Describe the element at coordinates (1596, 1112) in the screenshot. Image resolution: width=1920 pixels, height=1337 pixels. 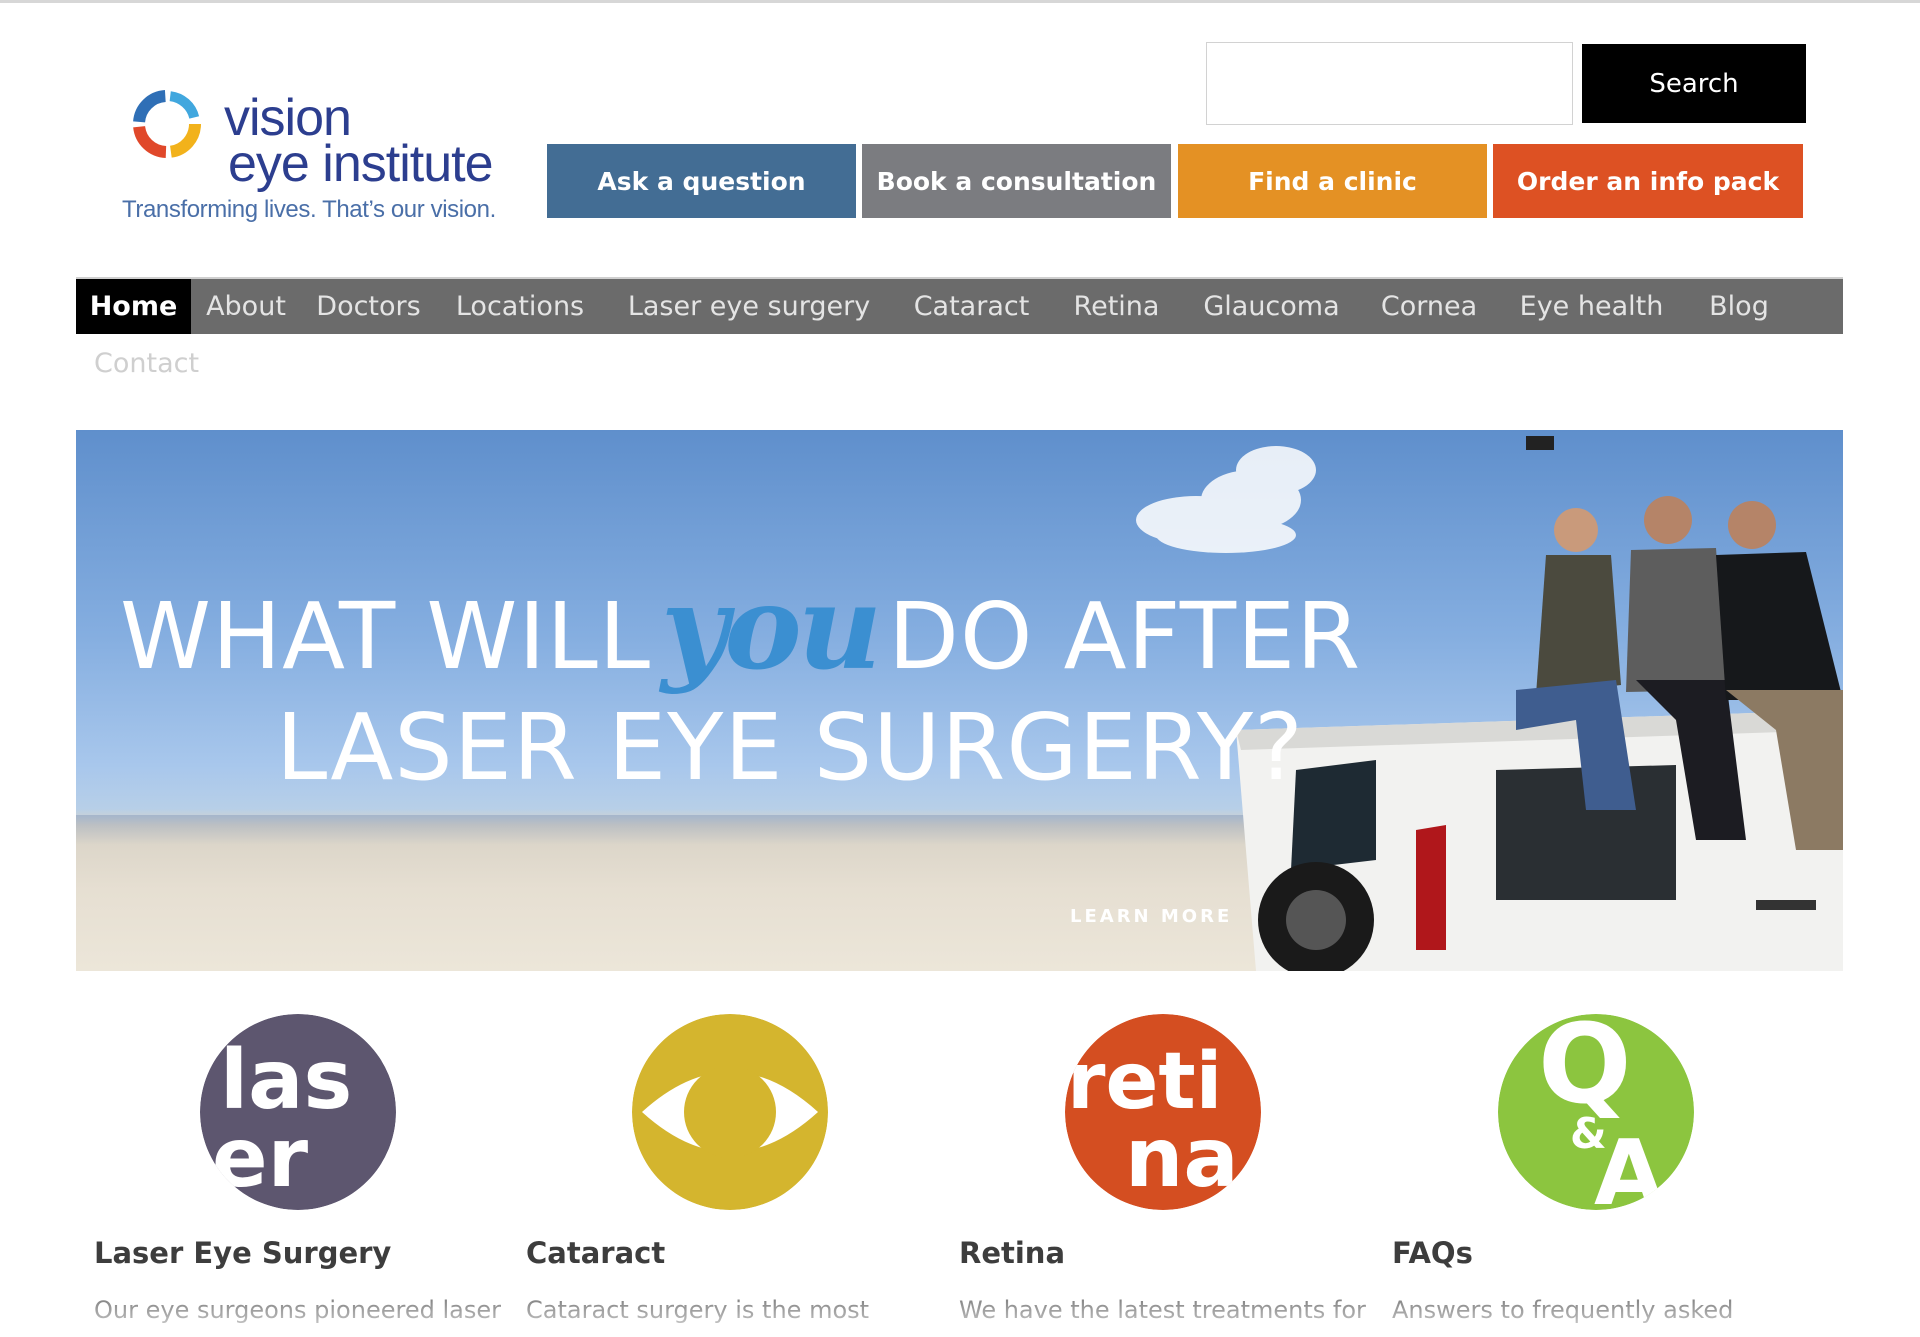
I see `qa-icon: Q & A` at that location.